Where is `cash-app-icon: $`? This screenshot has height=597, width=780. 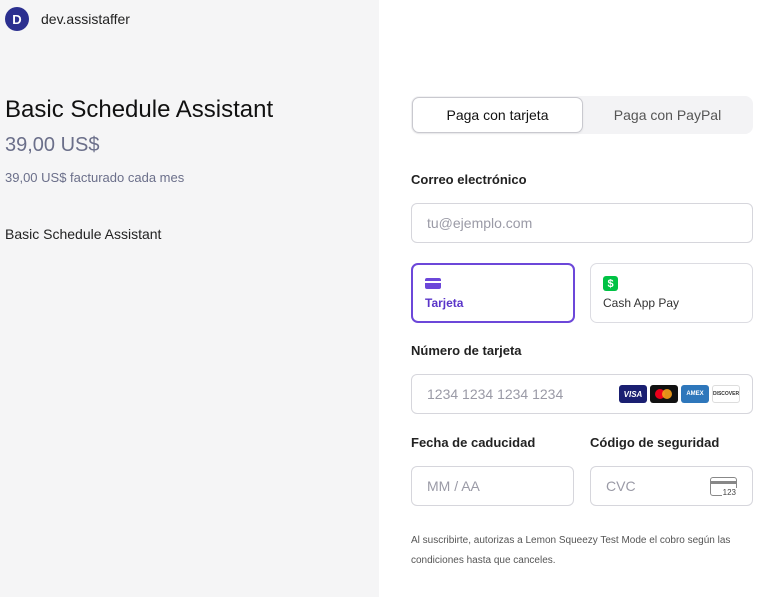 cash-app-icon: $ is located at coordinates (610, 283).